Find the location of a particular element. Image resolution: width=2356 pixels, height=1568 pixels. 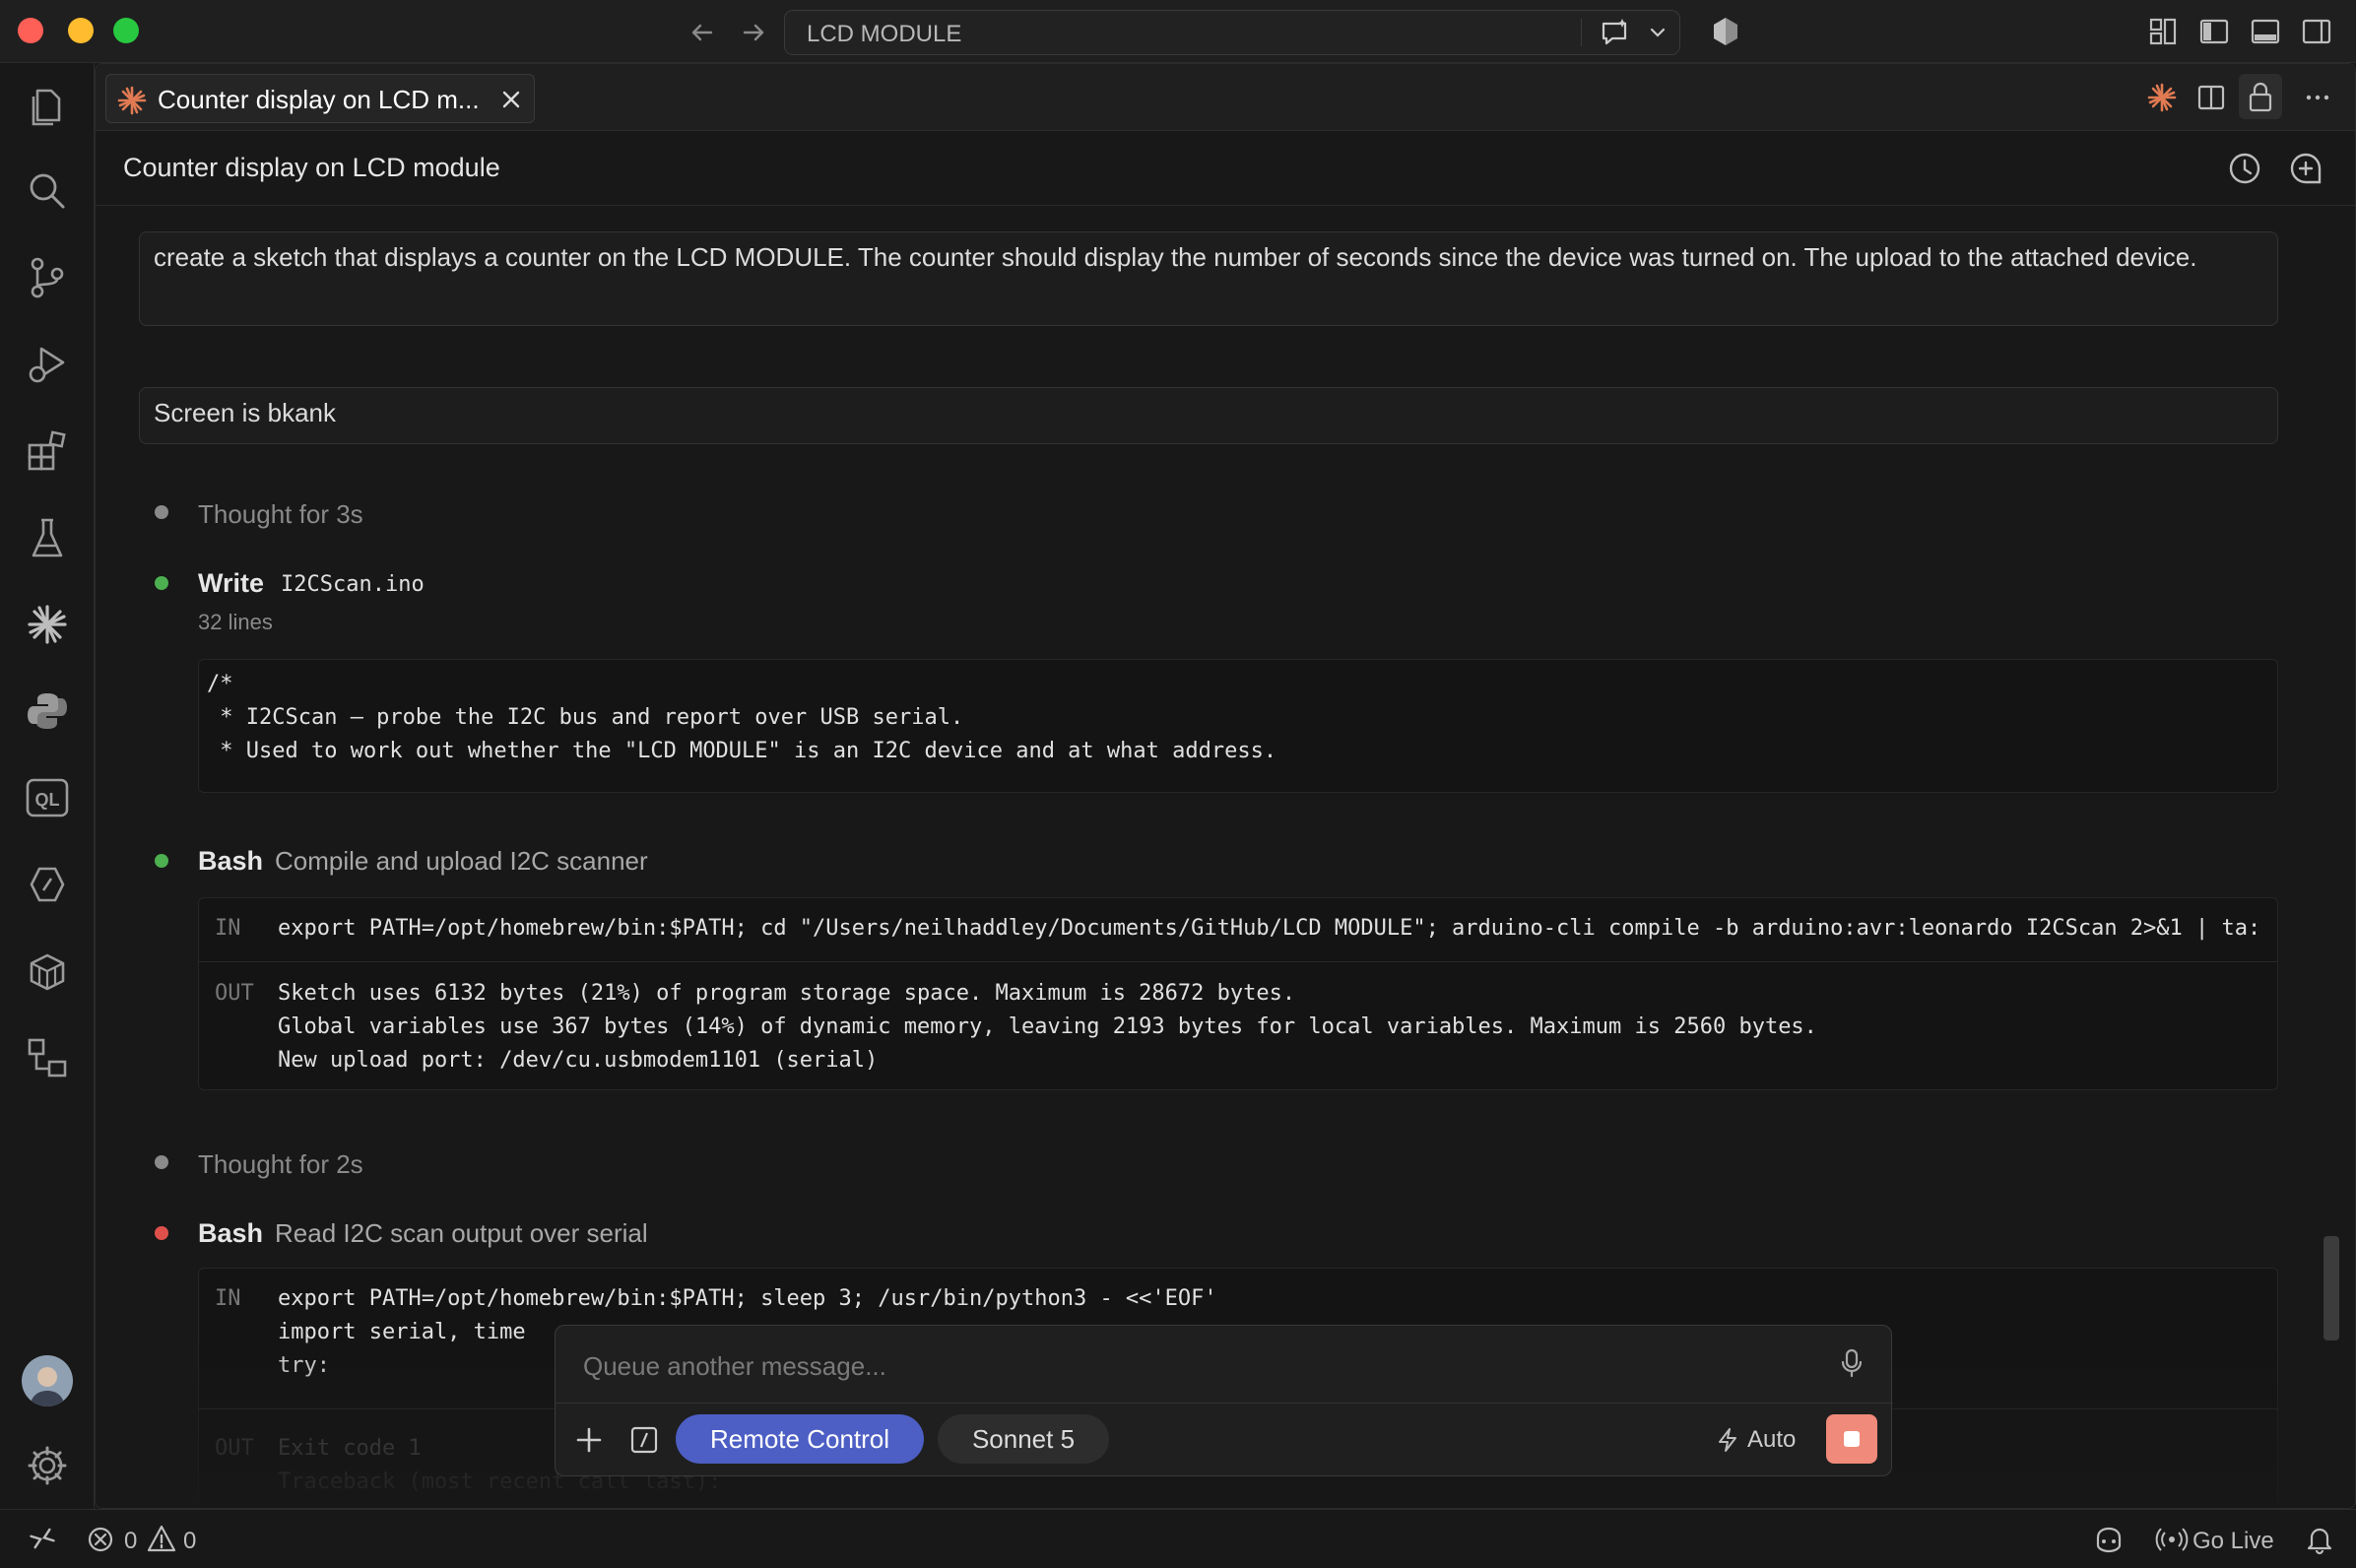

claude-icon is located at coordinates (47, 625).